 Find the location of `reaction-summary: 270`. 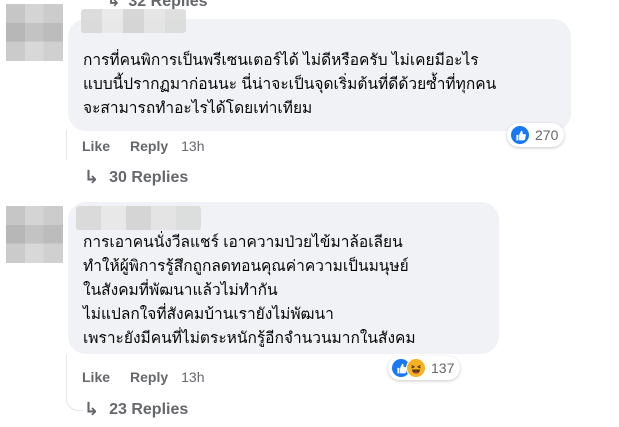

reaction-summary: 270 is located at coordinates (536, 135).